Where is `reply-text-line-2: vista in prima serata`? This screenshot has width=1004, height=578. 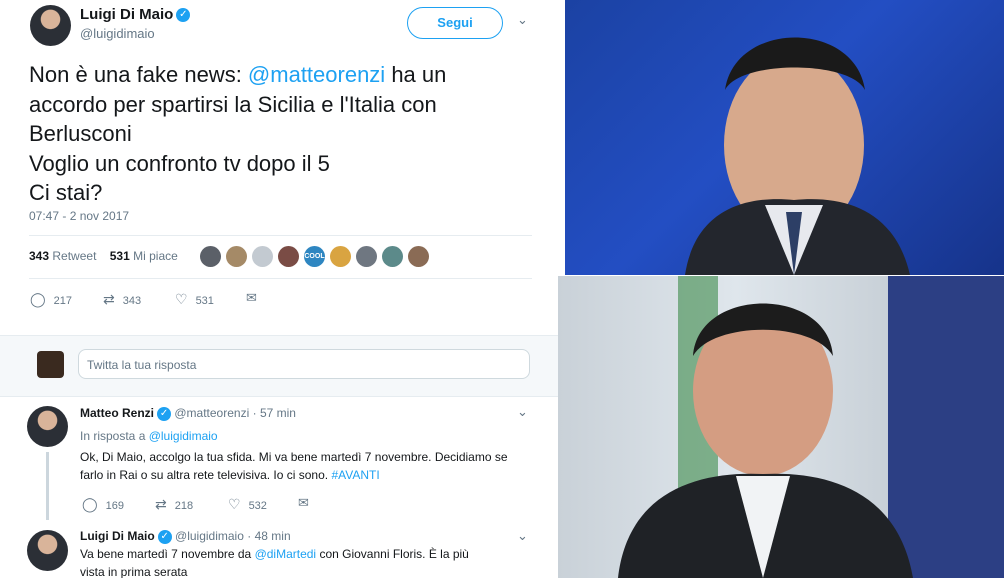
reply-text-line-2: vista in prima serata is located at coordinates (134, 571).